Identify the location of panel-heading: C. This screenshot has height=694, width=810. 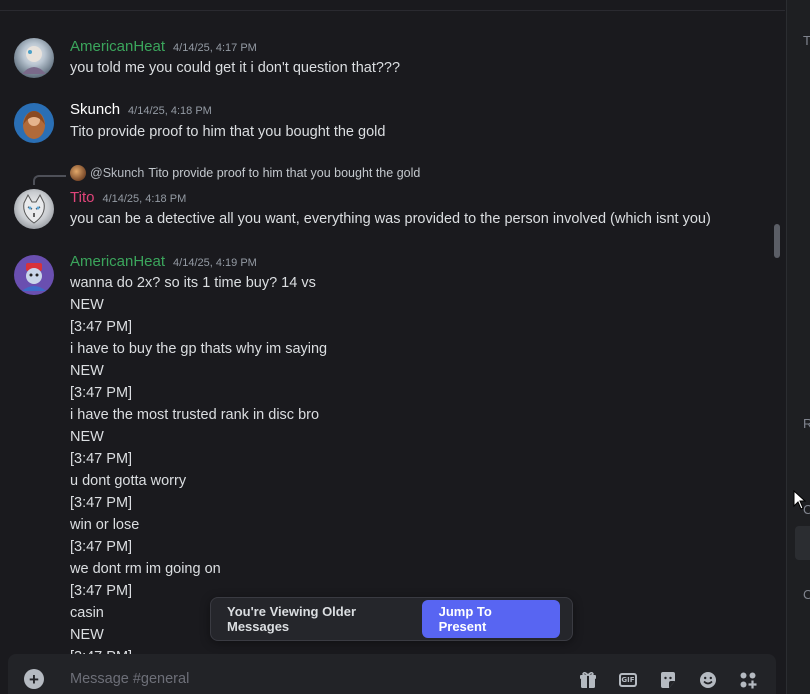
(806, 594).